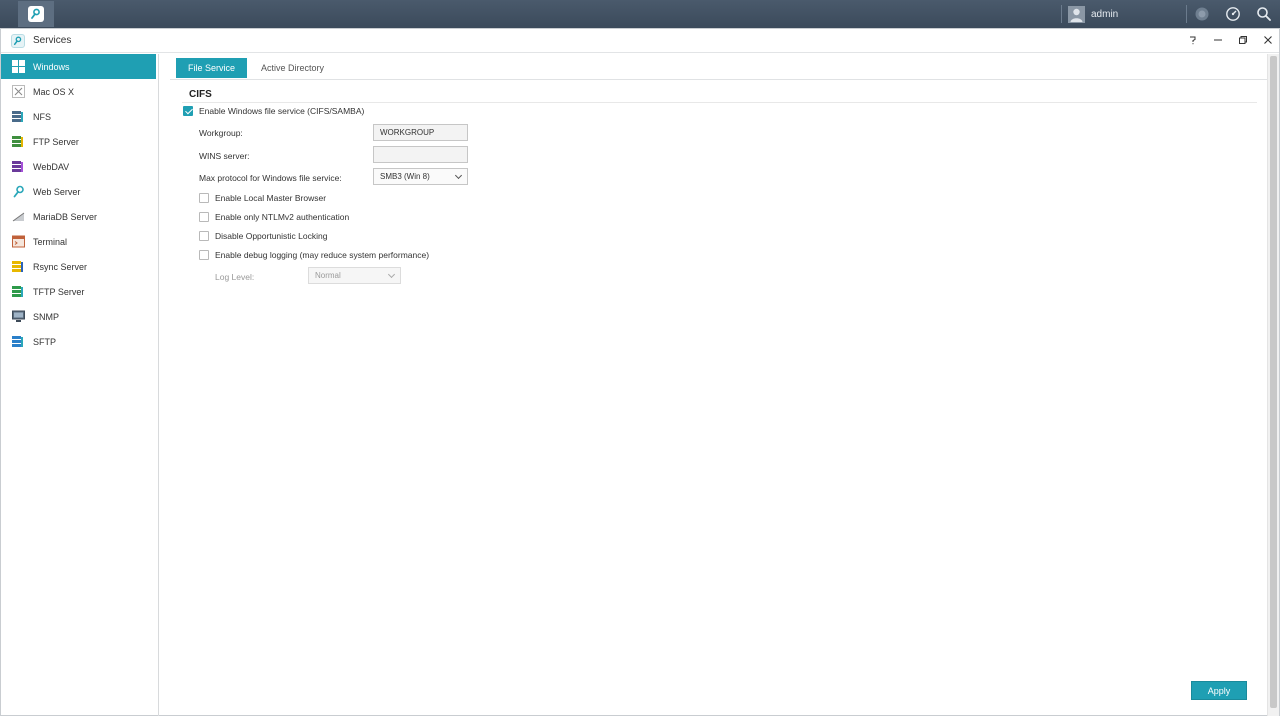 The width and height of the screenshot is (1280, 716). Describe the element at coordinates (45, 341) in the screenshot. I see `sidebar-item-label: SFTP` at that location.